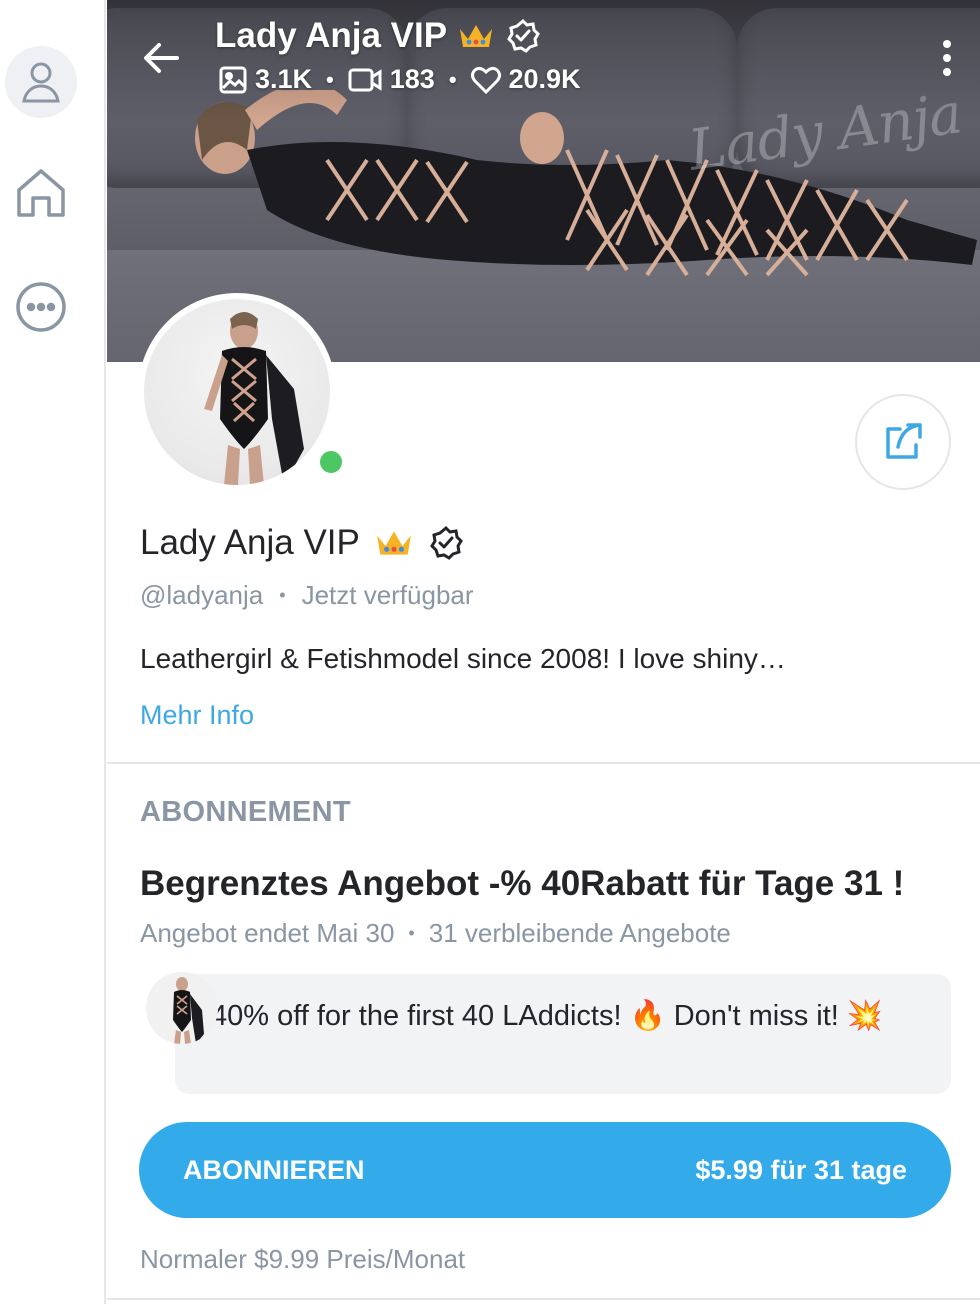  I want to click on offer-end-date: Angebot endet Mai 30, so click(267, 933).